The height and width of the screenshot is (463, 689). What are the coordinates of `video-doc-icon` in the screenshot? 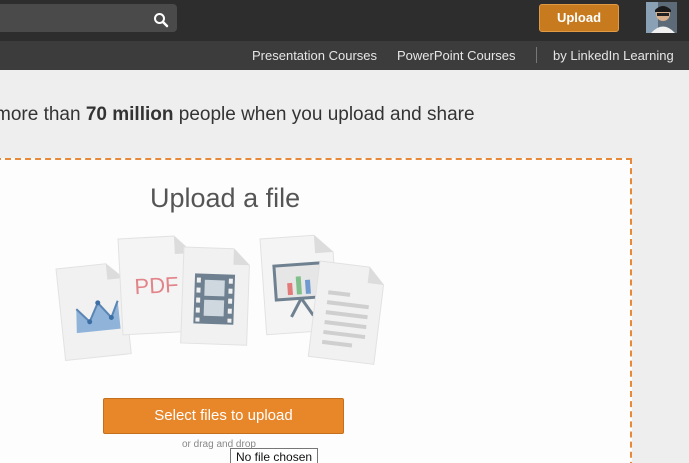 It's located at (215, 296).